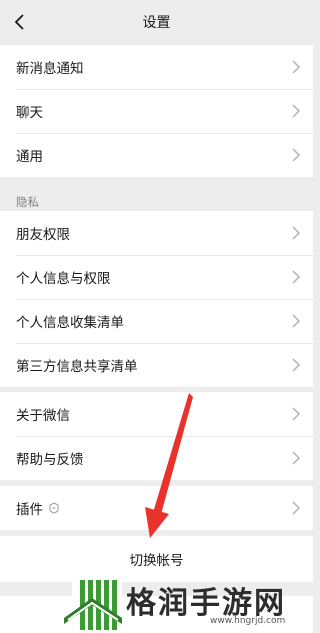 The width and height of the screenshot is (320, 633). What do you see at coordinates (29, 510) in the screenshot?
I see `settings-item-label: 插件` at bounding box center [29, 510].